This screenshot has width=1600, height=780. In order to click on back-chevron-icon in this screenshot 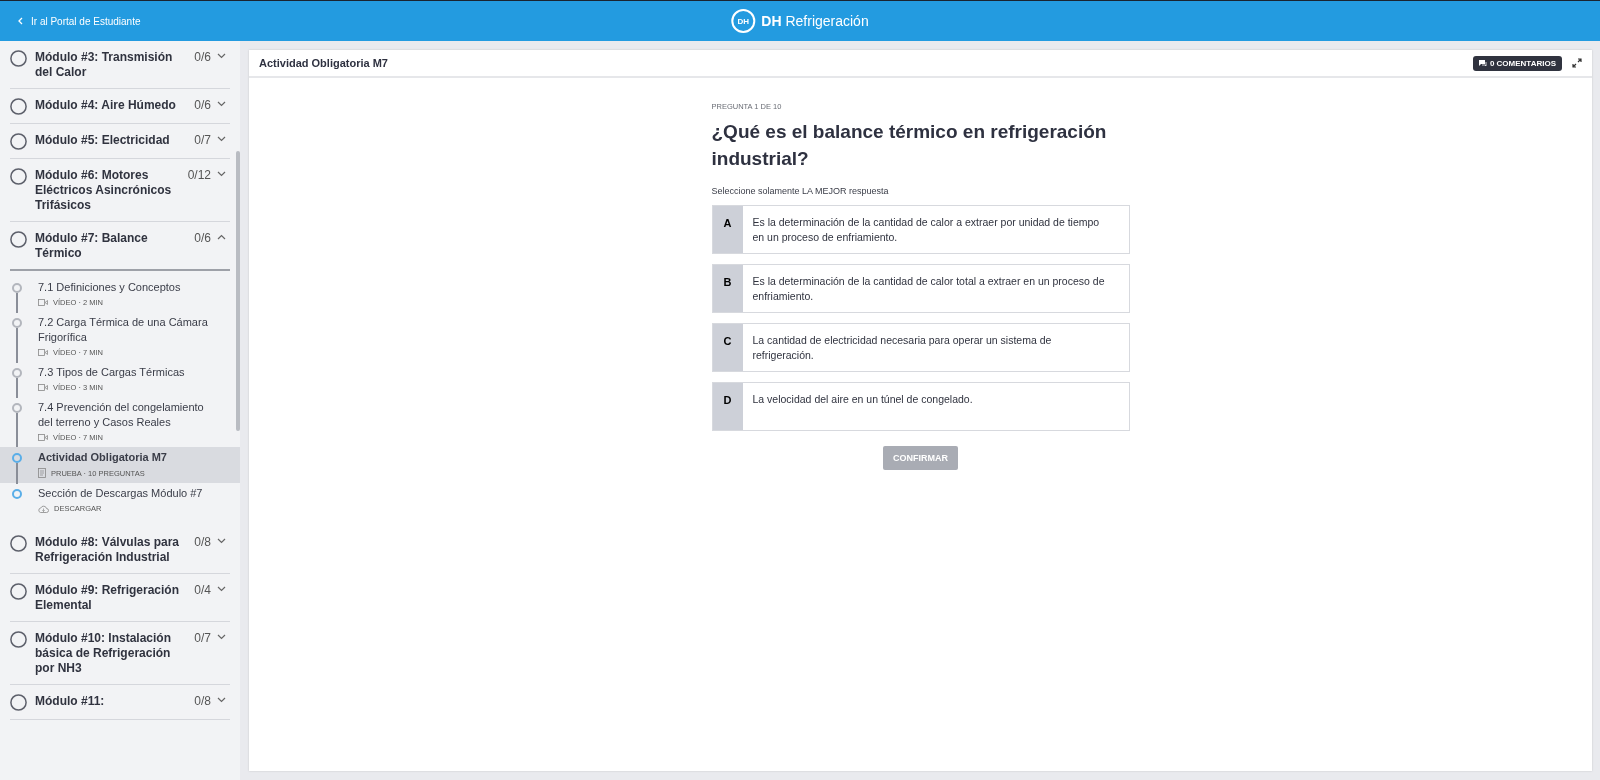, I will do `click(20, 21)`.